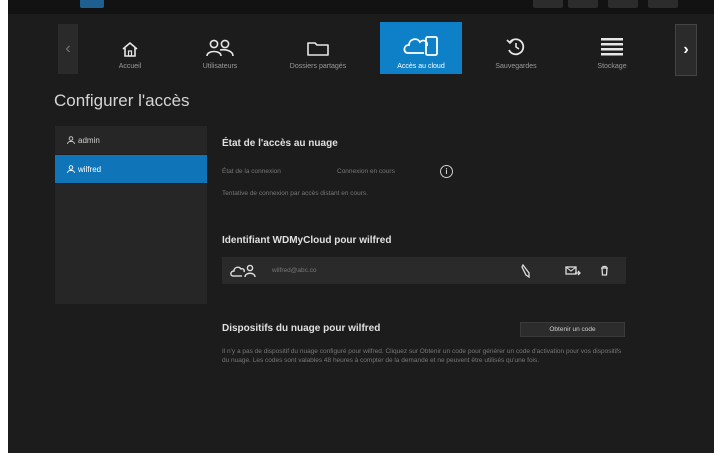  What do you see at coordinates (424, 270) in the screenshot?
I see `identifier-bar: wilfred@abc.co` at bounding box center [424, 270].